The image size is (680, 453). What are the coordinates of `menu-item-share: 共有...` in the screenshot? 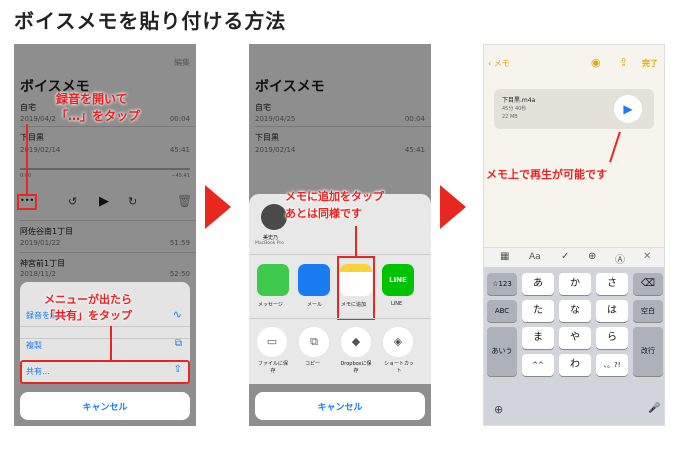 It's located at (38, 371).